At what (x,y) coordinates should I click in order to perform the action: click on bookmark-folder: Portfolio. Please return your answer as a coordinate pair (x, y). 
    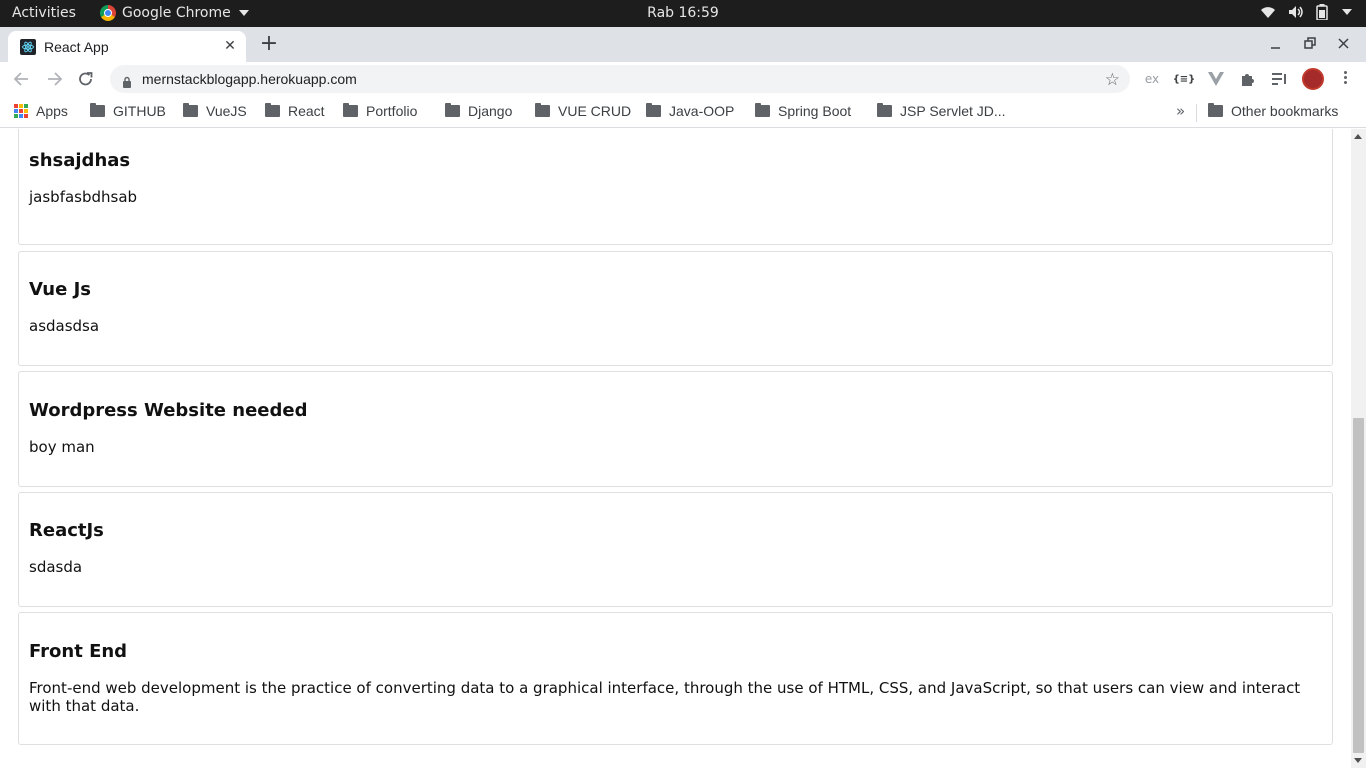
    Looking at the image, I should click on (380, 111).